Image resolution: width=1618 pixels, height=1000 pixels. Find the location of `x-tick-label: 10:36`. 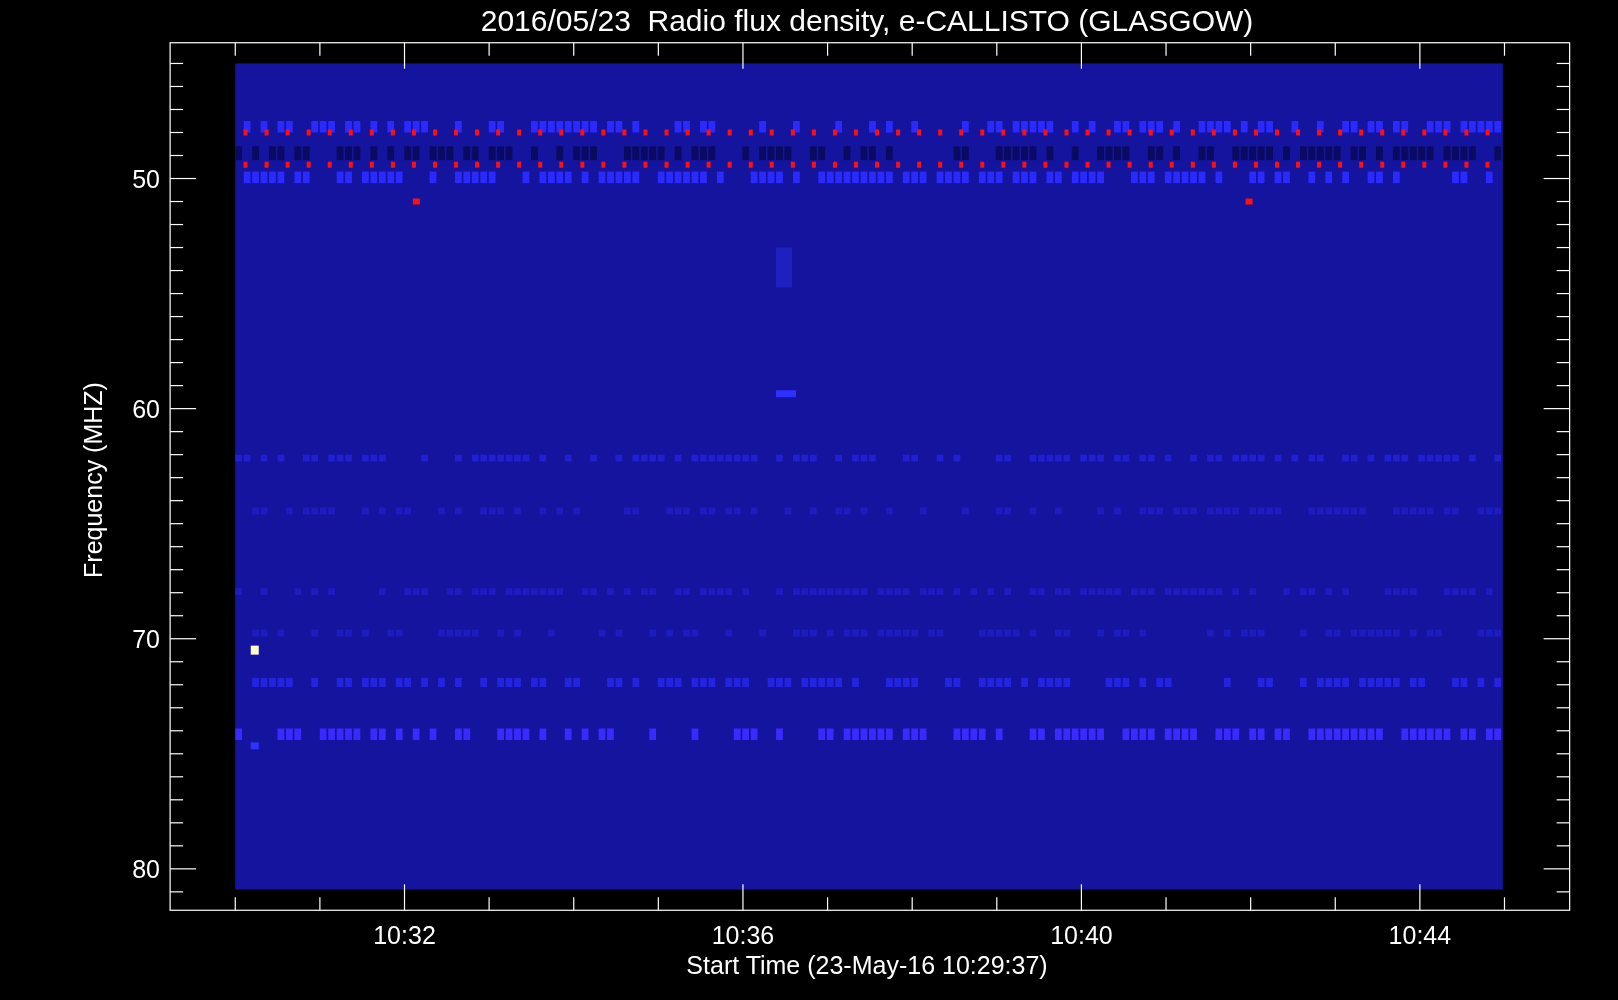

x-tick-label: 10:36 is located at coordinates (743, 935).